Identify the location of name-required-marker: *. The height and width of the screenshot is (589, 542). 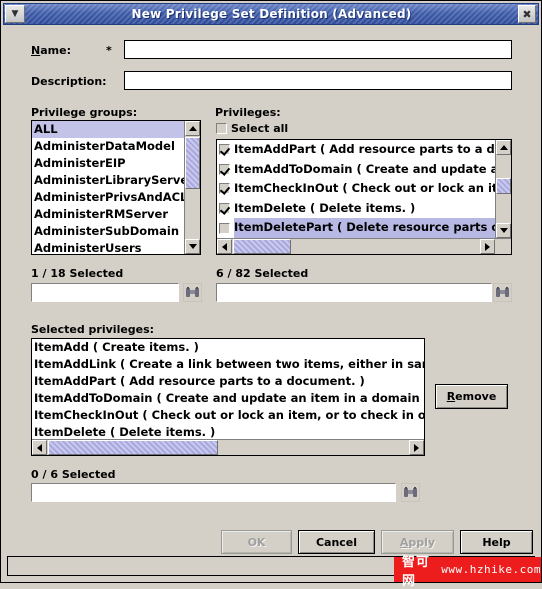
(109, 50).